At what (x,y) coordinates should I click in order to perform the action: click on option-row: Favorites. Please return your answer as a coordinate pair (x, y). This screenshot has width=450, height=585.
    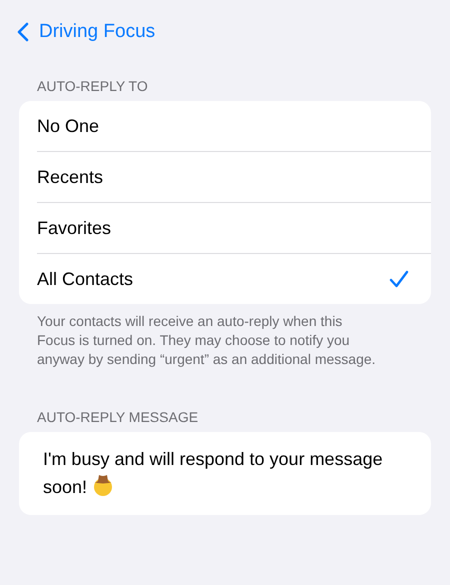
    Looking at the image, I should click on (234, 227).